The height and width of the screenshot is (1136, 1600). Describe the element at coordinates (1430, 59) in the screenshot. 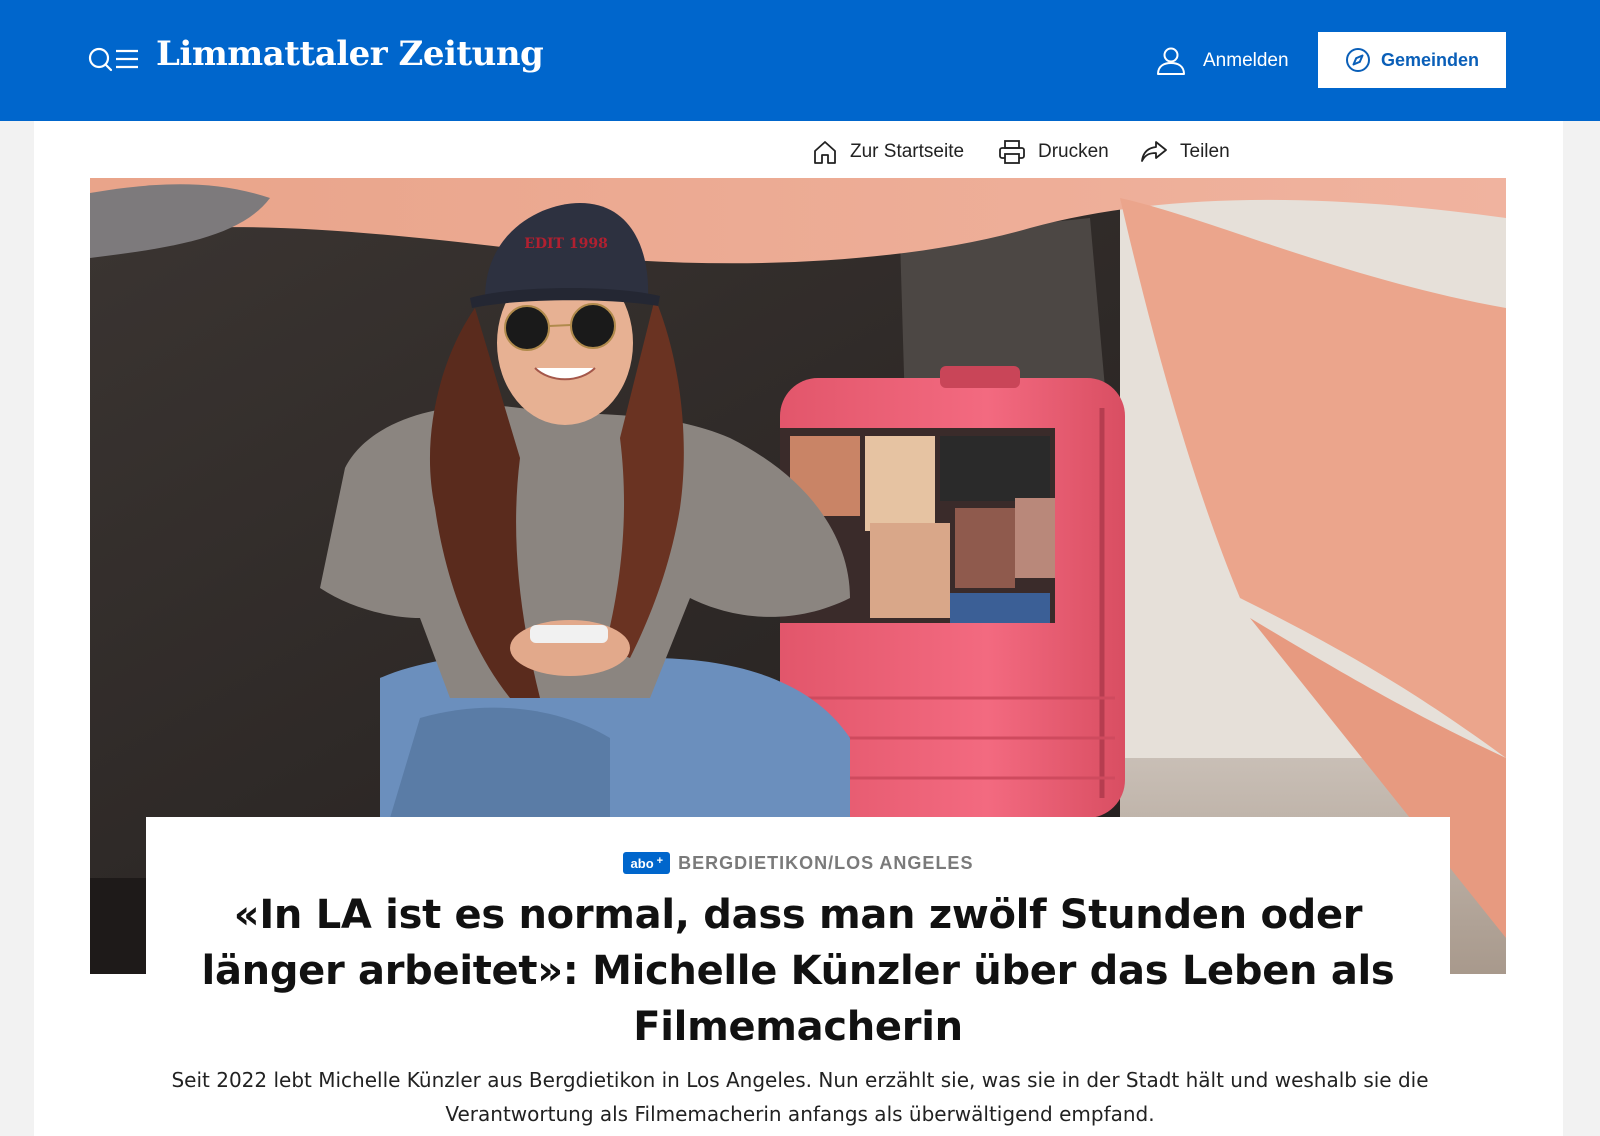

I see `gemeinden-label: Gemeinden` at that location.